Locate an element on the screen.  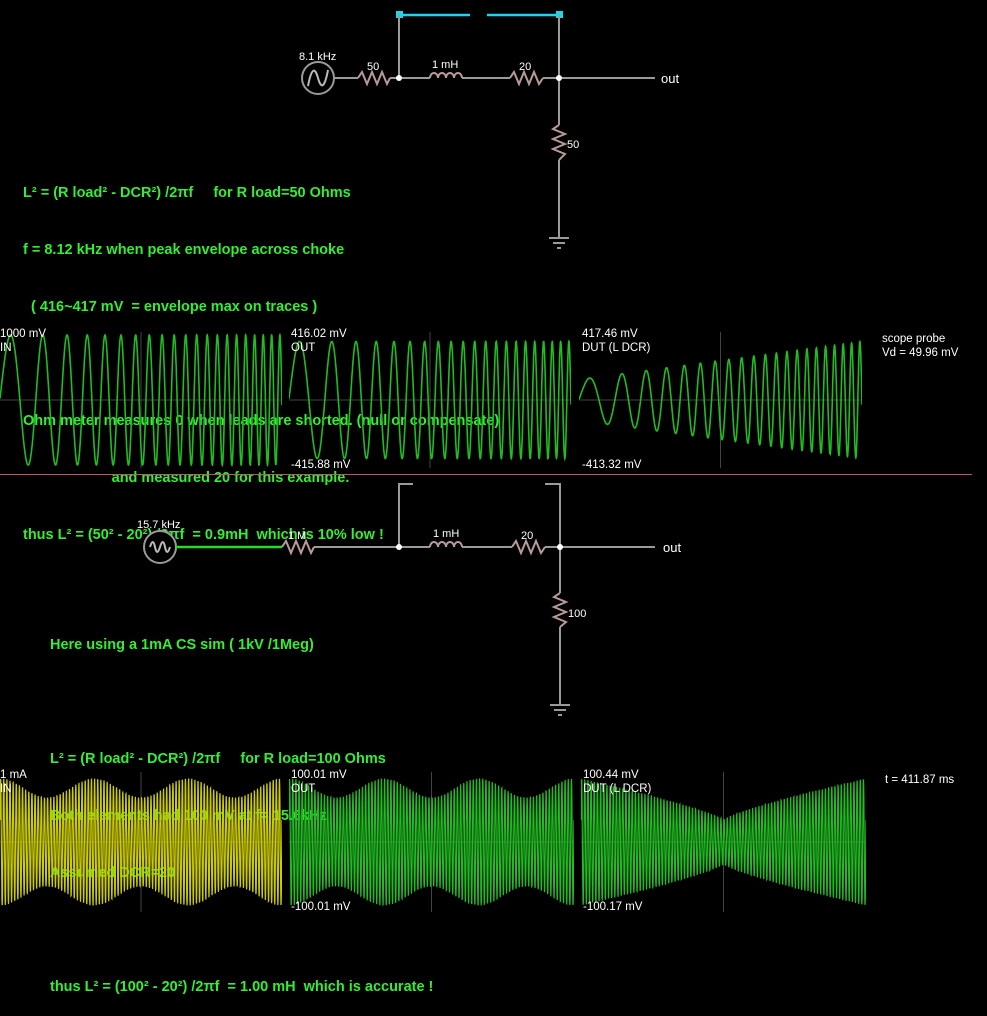
scope-bottom-in is located at coordinates (141, 842).